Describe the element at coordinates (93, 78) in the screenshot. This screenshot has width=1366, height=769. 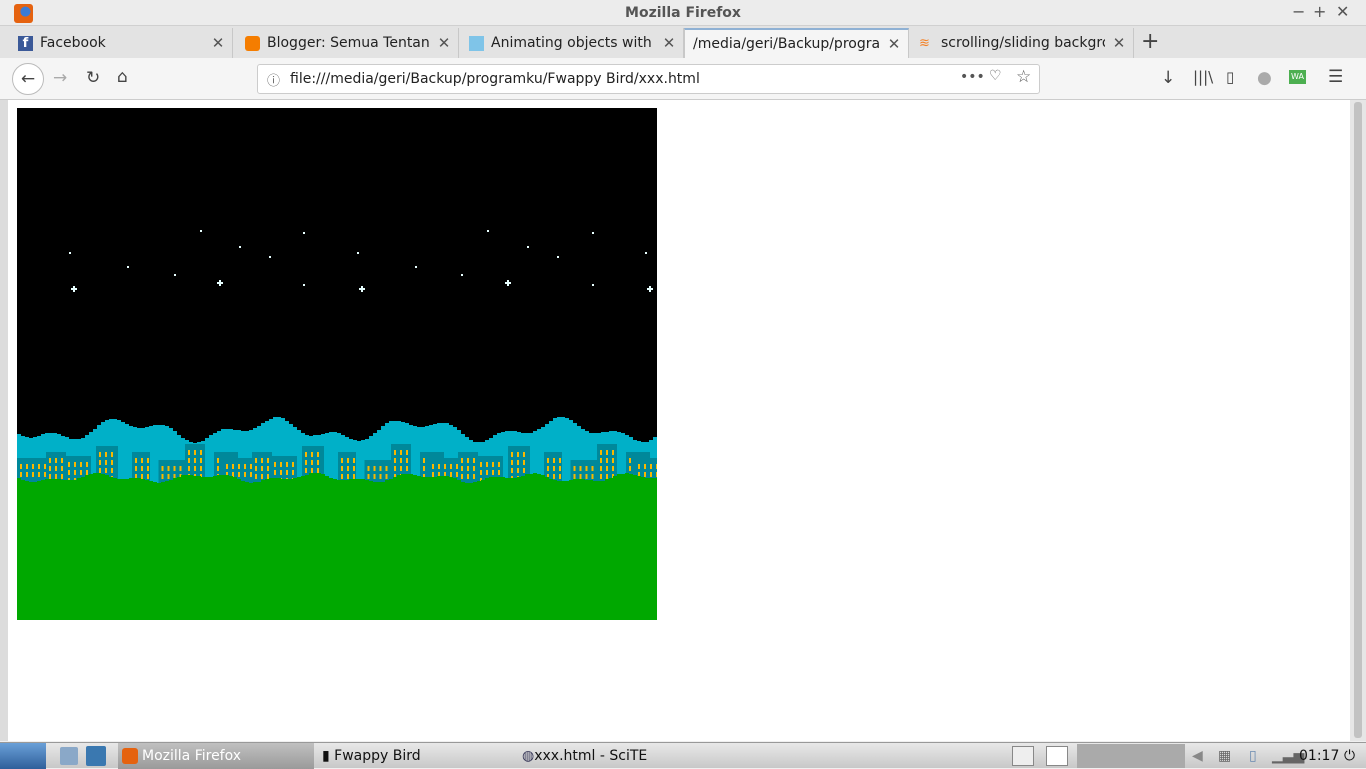
I see `reload-button: ↻` at that location.